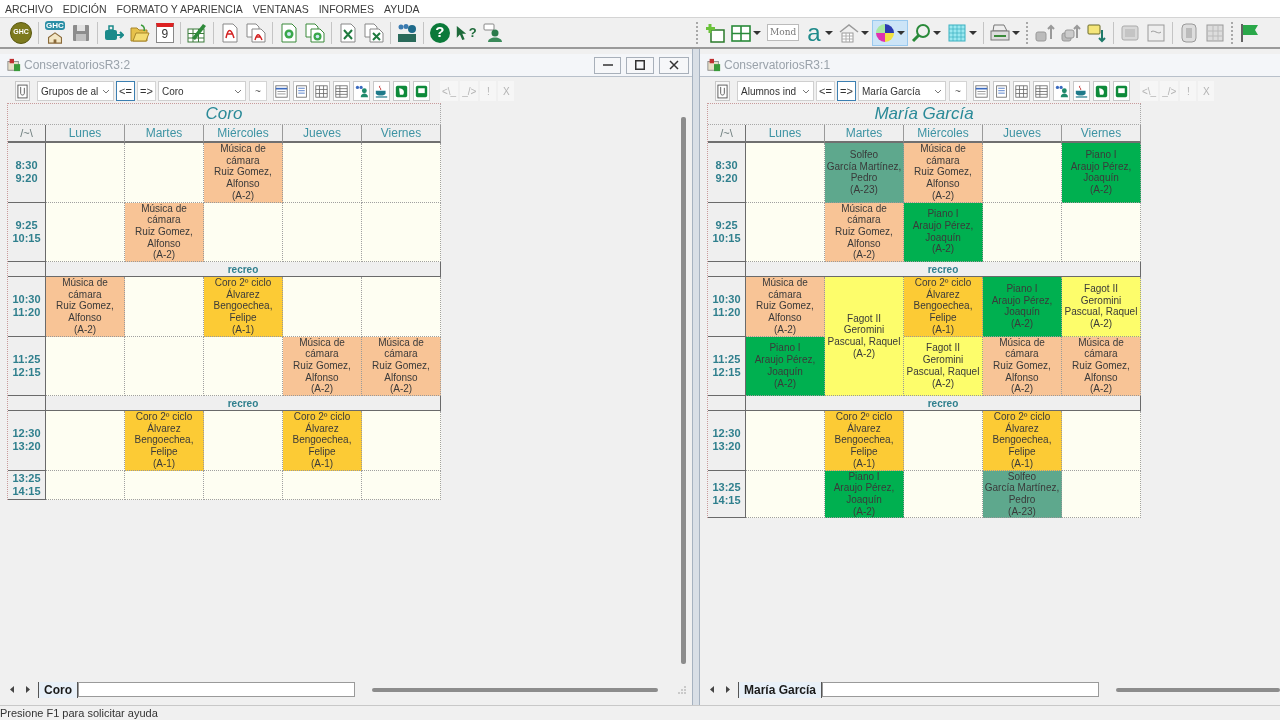 The width and height of the screenshot is (1280, 720). Describe the element at coordinates (113, 32) in the screenshot. I see `briefcase-arrow-icon` at that location.